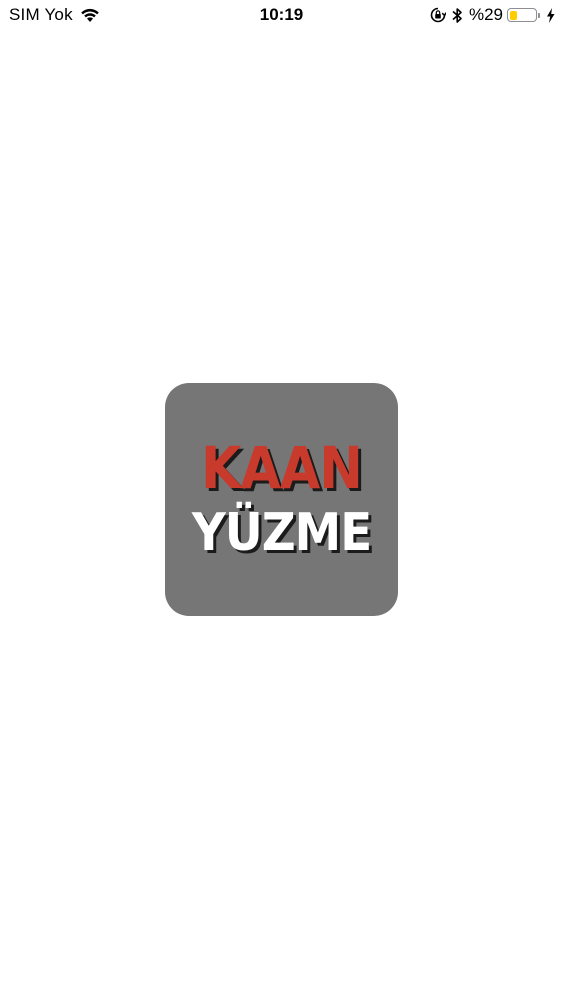 The image size is (563, 1000). I want to click on logo-text-yuzme: YÜZME, so click(281, 533).